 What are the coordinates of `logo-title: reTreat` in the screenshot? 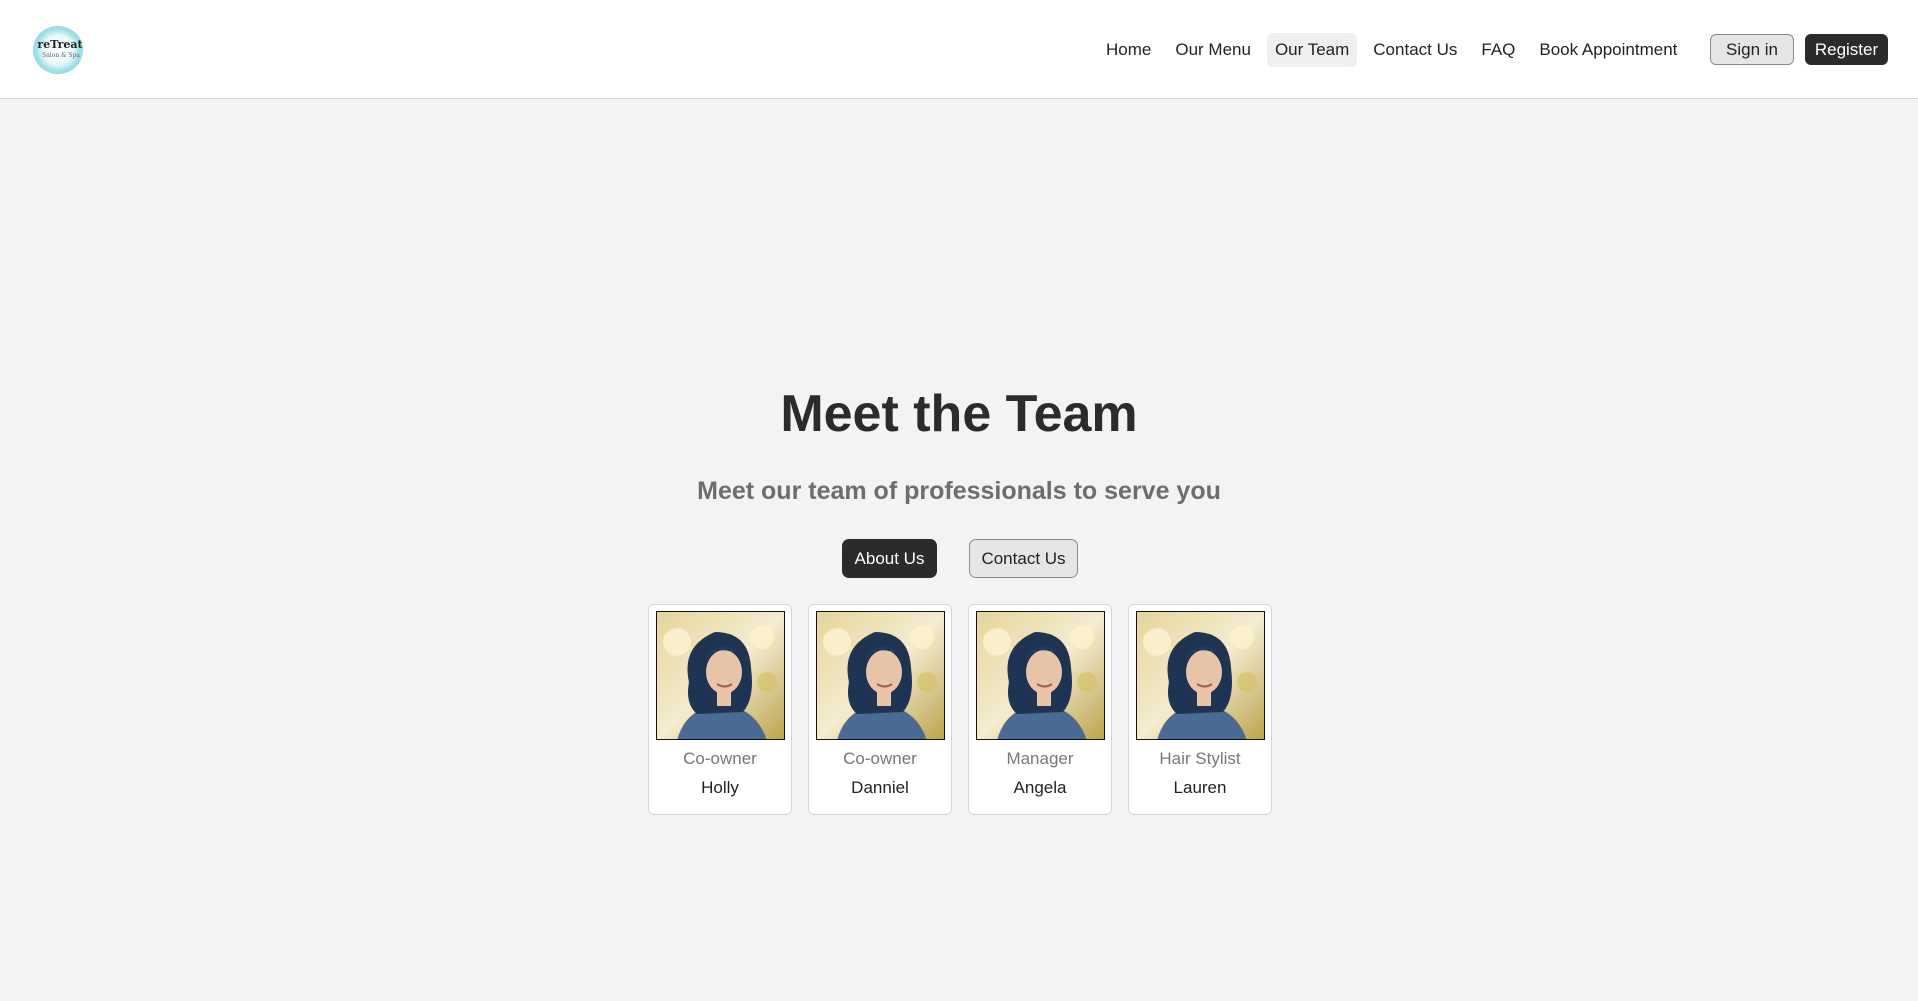 It's located at (60, 44).